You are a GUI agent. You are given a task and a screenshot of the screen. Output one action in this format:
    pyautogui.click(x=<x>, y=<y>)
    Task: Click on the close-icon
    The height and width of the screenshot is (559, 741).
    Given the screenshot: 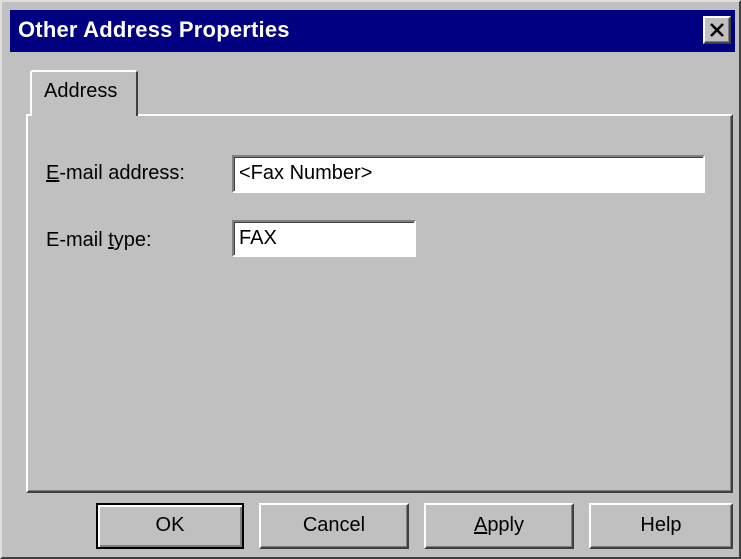 What is the action you would take?
    pyautogui.click(x=717, y=30)
    